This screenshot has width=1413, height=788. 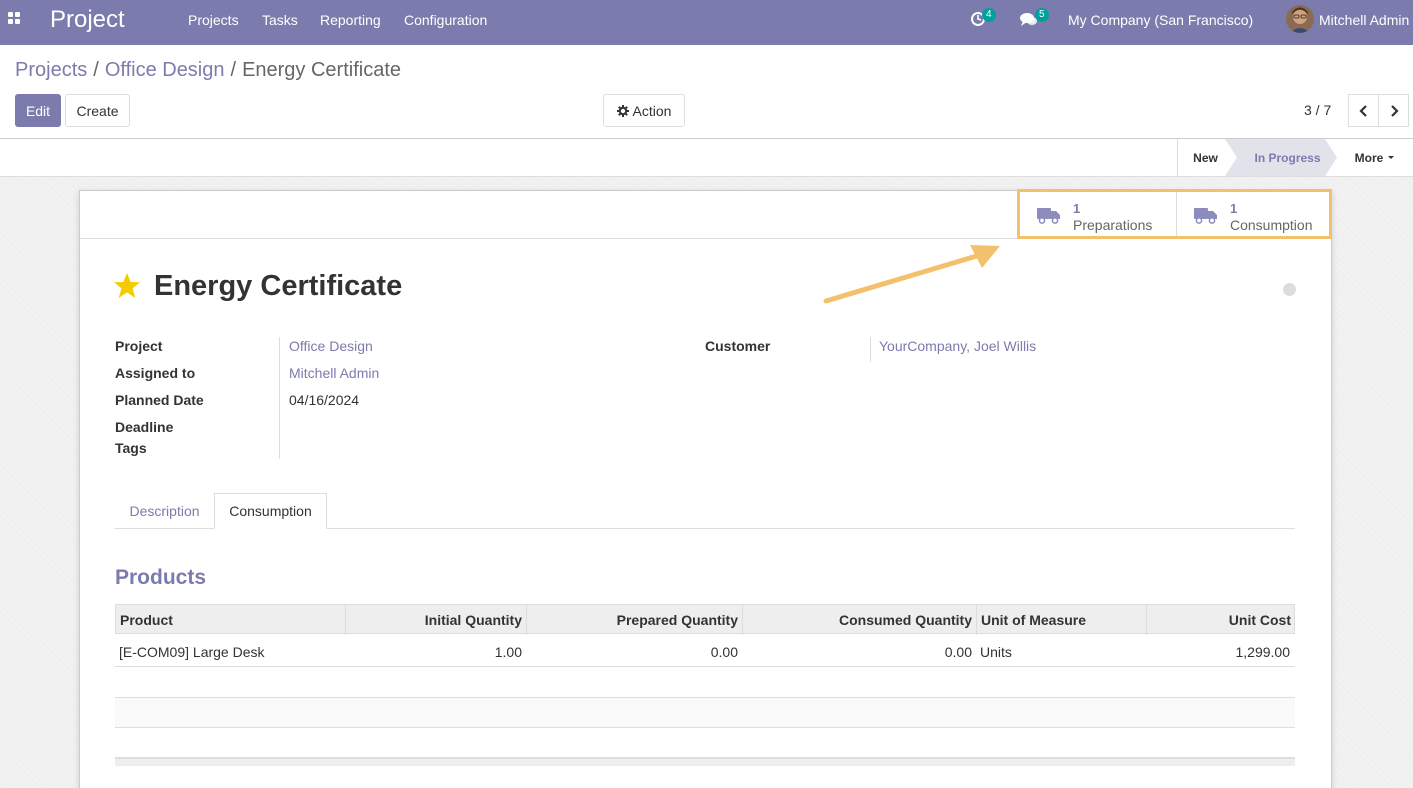 I want to click on preparations-label: Preparations, so click(x=1113, y=225).